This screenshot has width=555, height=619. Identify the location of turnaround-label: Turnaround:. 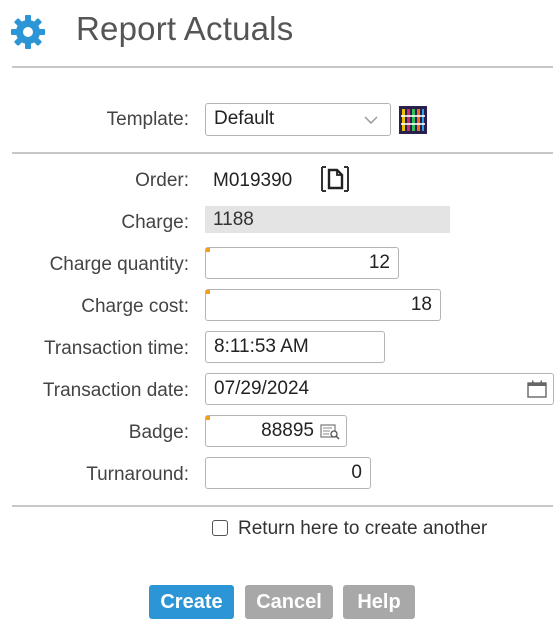
(137, 474).